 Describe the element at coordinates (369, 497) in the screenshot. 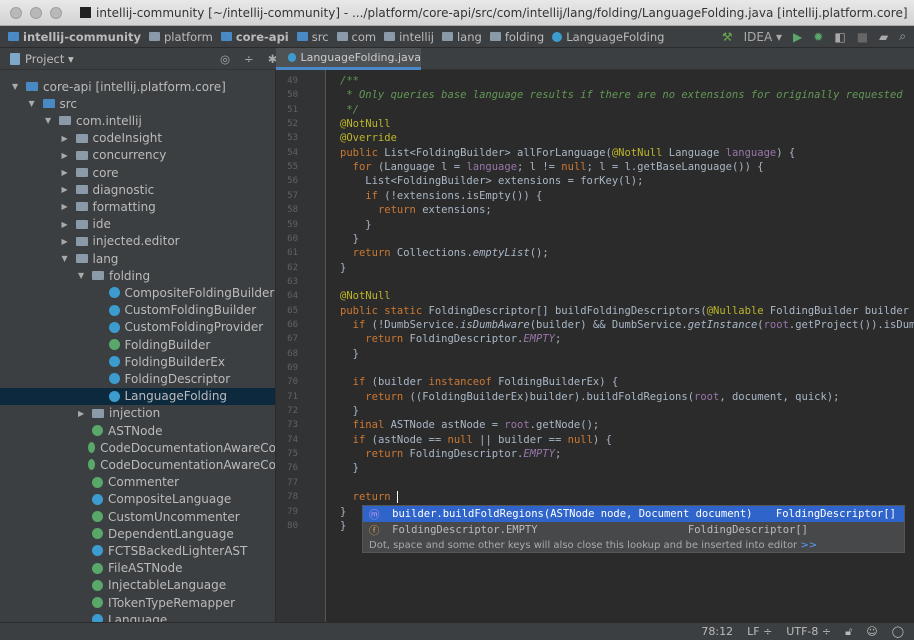

I see `code-line: return` at that location.